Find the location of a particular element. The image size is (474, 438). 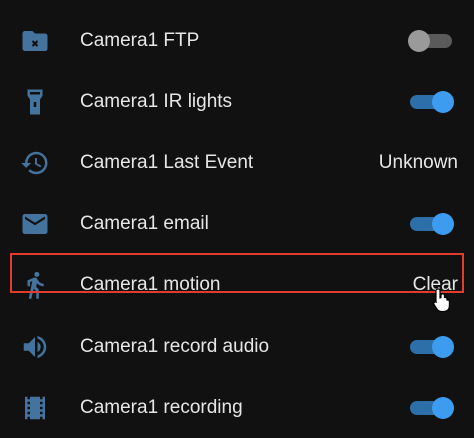

flashlight-icon is located at coordinates (35, 102).